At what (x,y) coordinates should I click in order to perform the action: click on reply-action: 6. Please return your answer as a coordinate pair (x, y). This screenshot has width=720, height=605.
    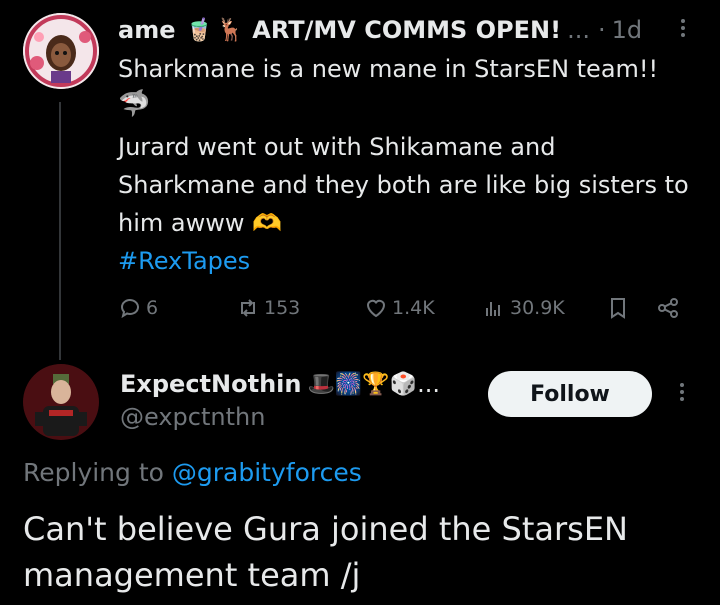
    Looking at the image, I should click on (138, 308).